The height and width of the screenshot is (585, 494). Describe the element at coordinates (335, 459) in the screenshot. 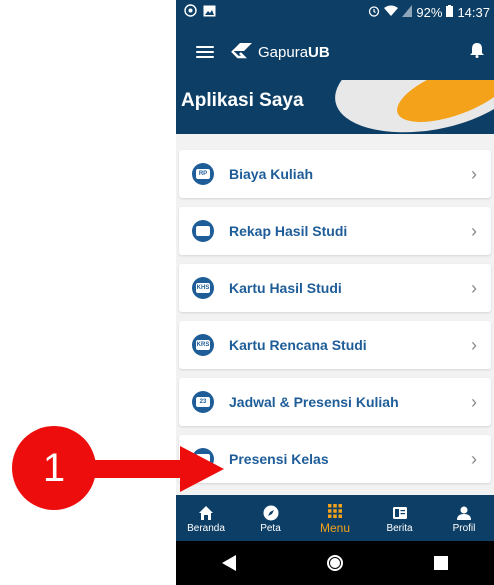

I see `menu-item-presensi-kelas: Presensi Kelas ›` at that location.